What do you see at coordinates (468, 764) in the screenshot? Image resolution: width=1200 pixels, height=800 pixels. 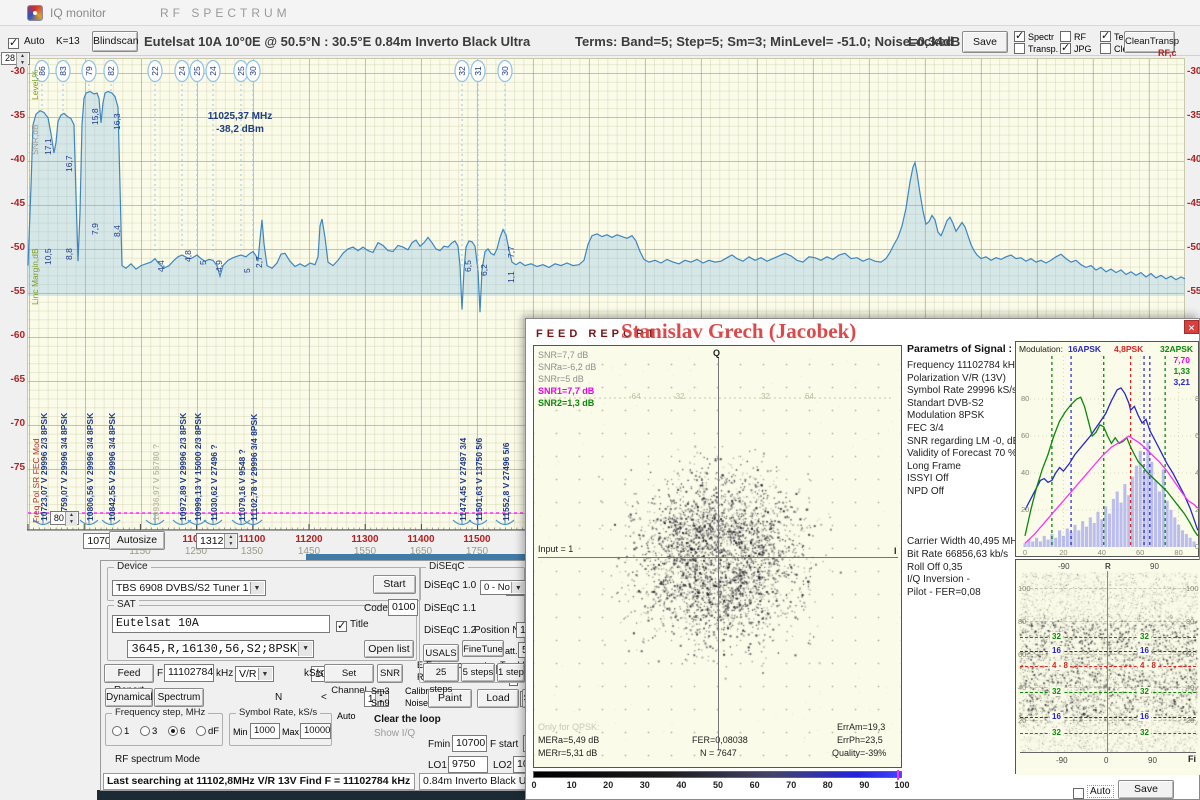 I see `lo1-field: 9750` at bounding box center [468, 764].